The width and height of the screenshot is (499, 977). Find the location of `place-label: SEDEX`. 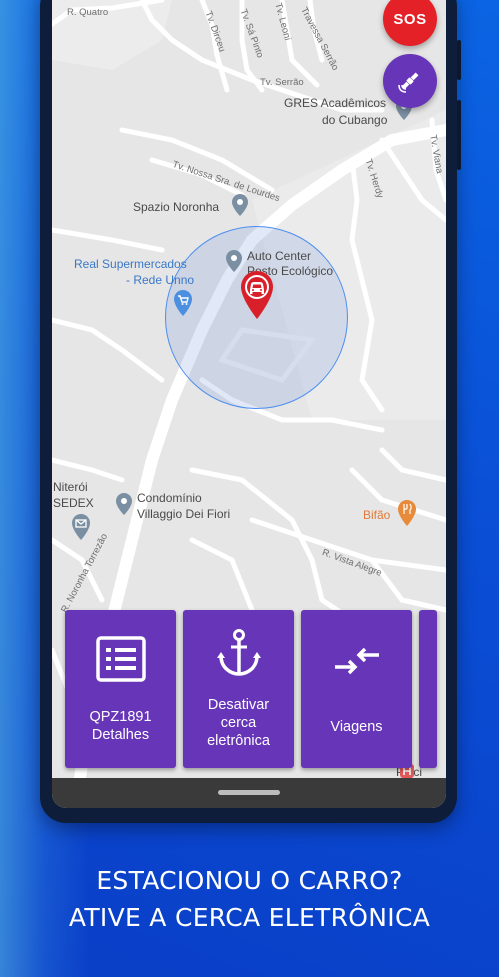

place-label: SEDEX is located at coordinates (73, 503).